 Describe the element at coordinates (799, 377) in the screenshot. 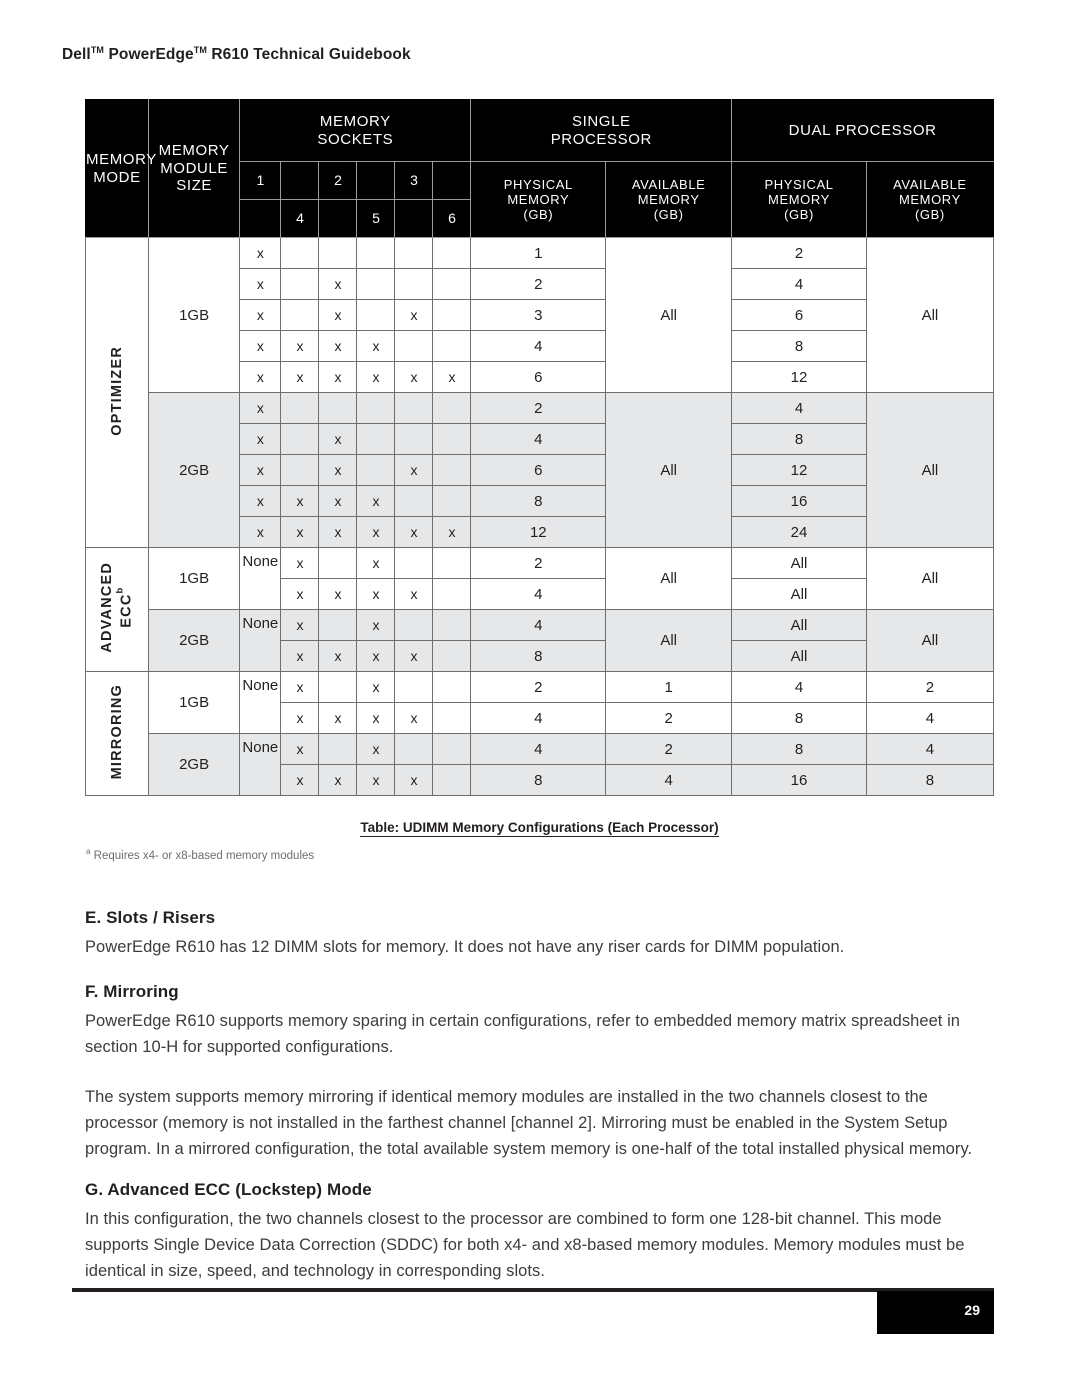

I see `dp-physical-memory-cell: 12` at that location.